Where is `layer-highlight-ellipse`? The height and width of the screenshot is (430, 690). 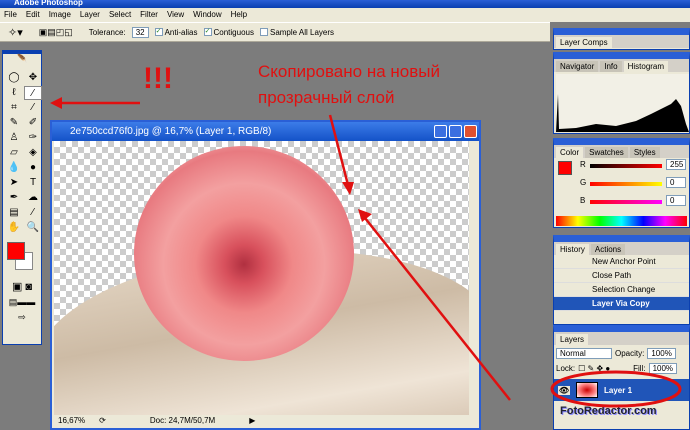 layer-highlight-ellipse is located at coordinates (616, 389).